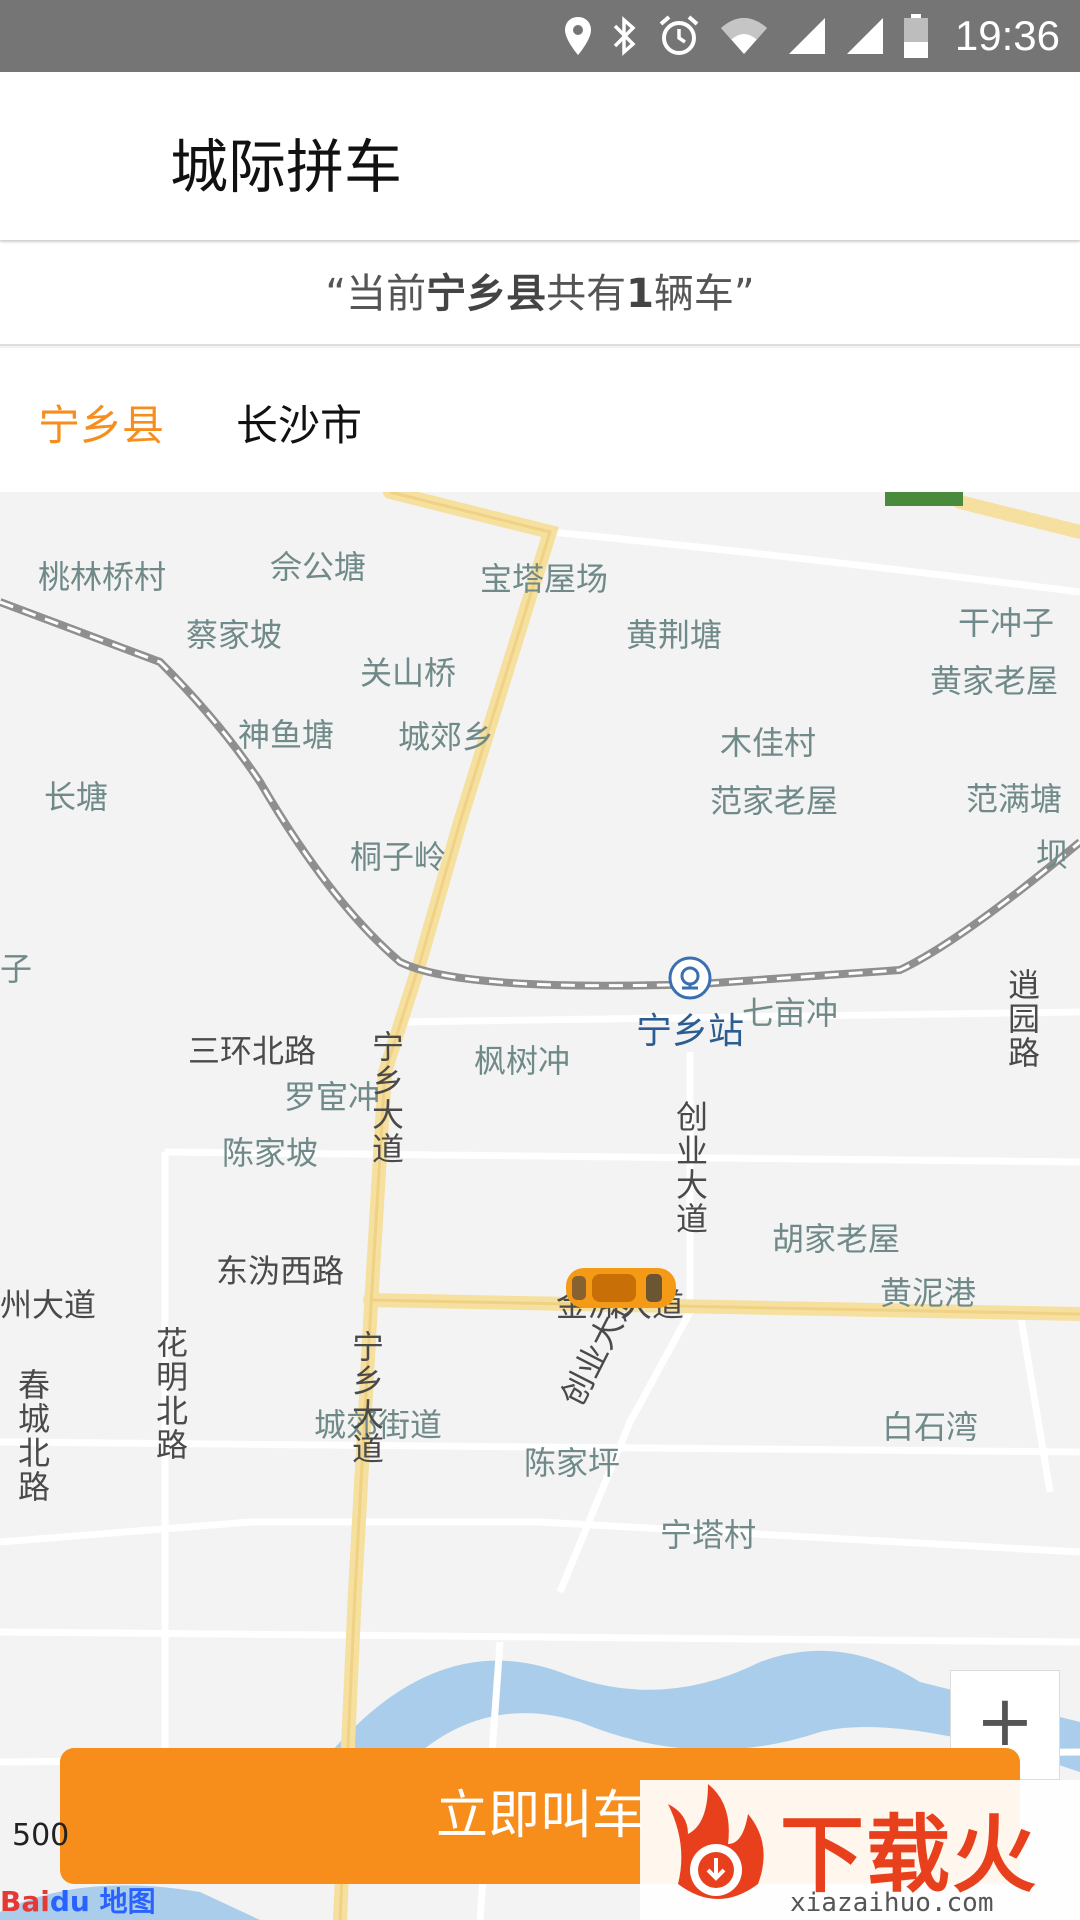  Describe the element at coordinates (41, 1835) in the screenshot. I see `map-scale: 500` at that location.